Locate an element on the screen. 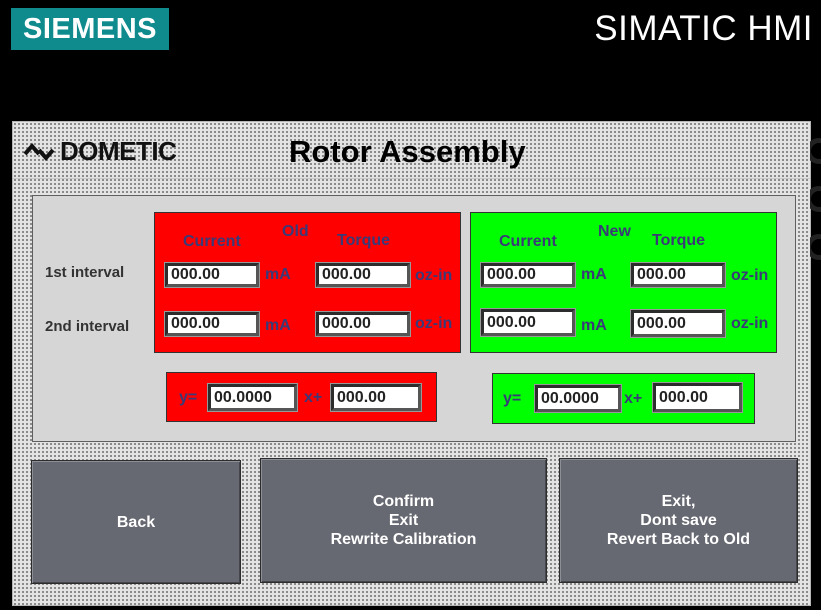  confirm-button-line-2: Exit is located at coordinates (403, 520).